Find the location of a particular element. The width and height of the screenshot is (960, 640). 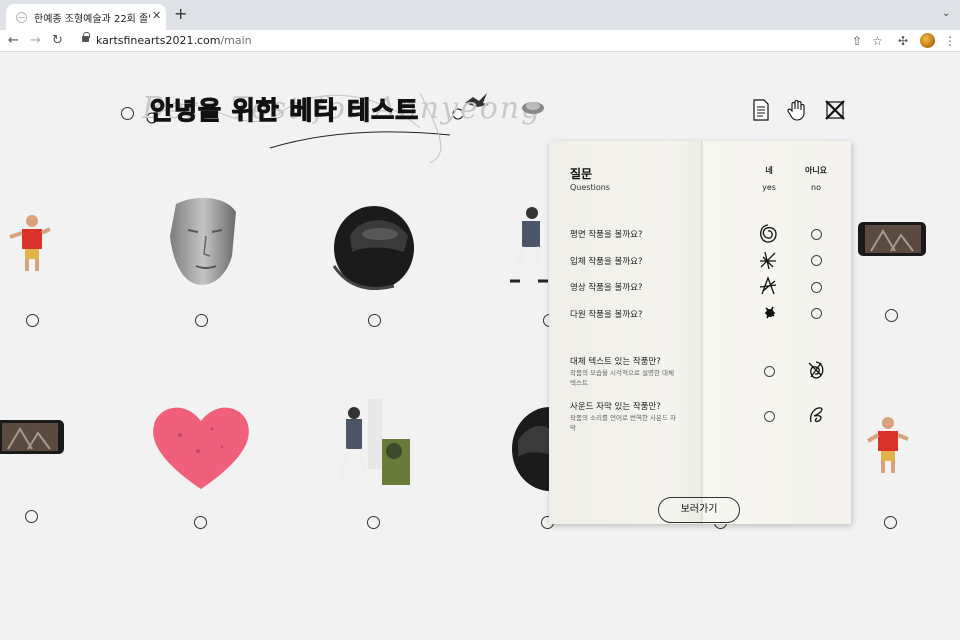

tab-title: 한예종 조형예술과 22회 졸업전시 is located at coordinates (92, 19).